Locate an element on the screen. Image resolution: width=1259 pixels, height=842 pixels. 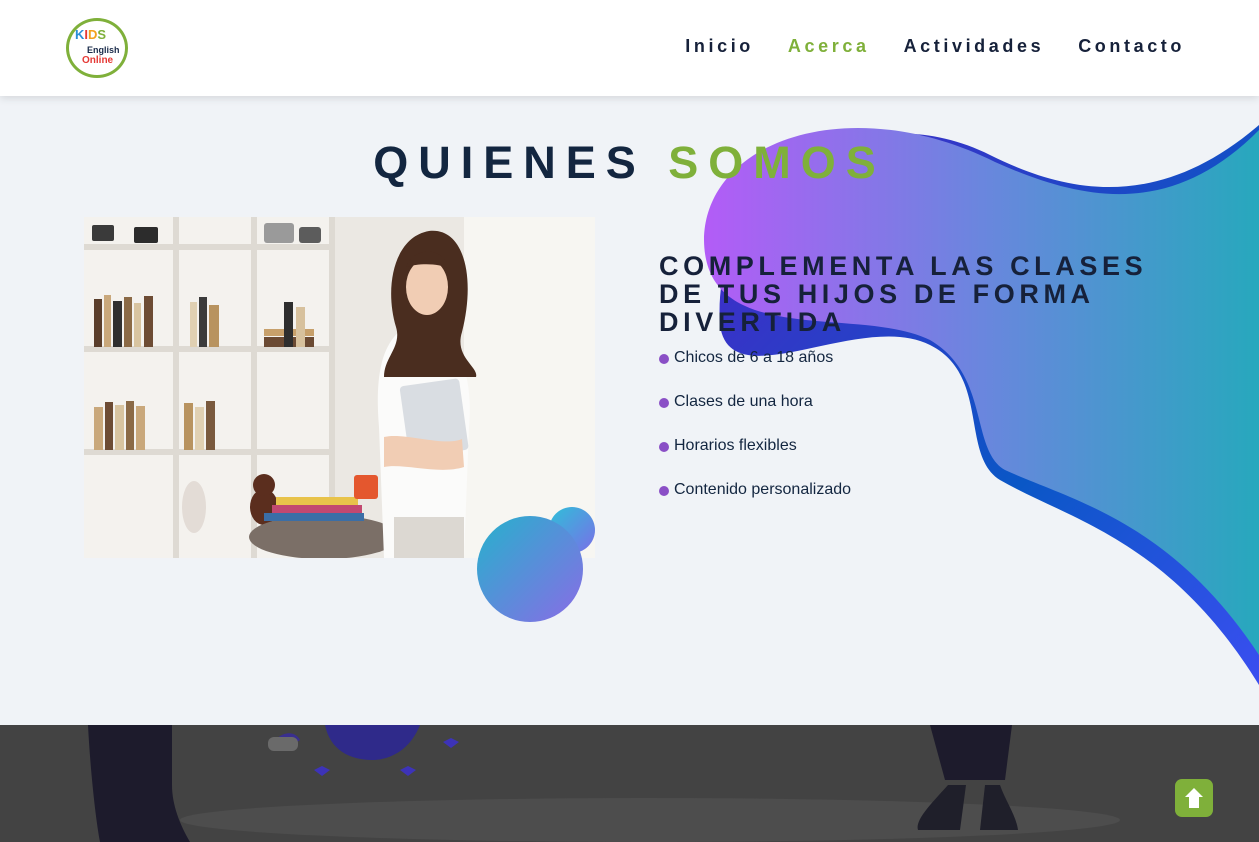
activities-section-background is located at coordinates (629, 783).